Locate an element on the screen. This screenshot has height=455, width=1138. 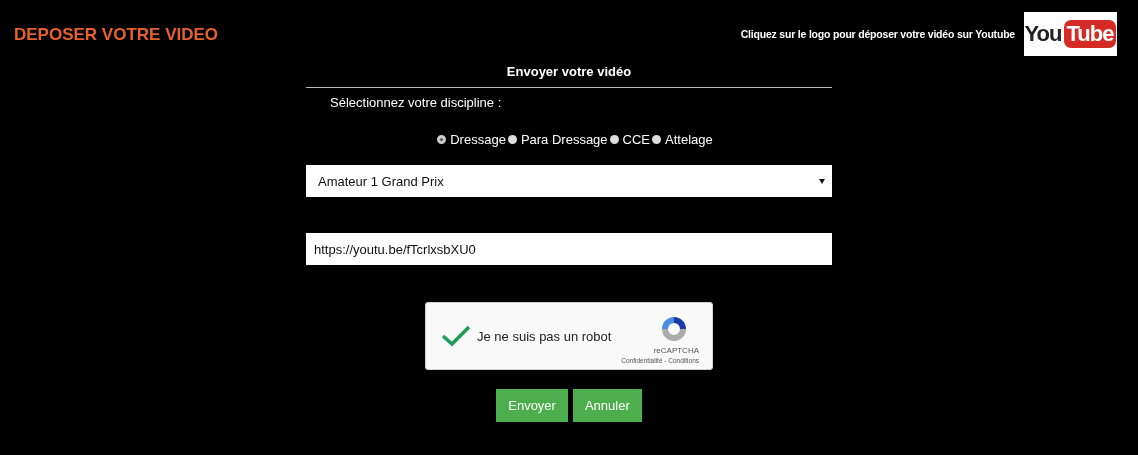
page-title: DEPOSER VOTRE VIDEO is located at coordinates (116, 35).